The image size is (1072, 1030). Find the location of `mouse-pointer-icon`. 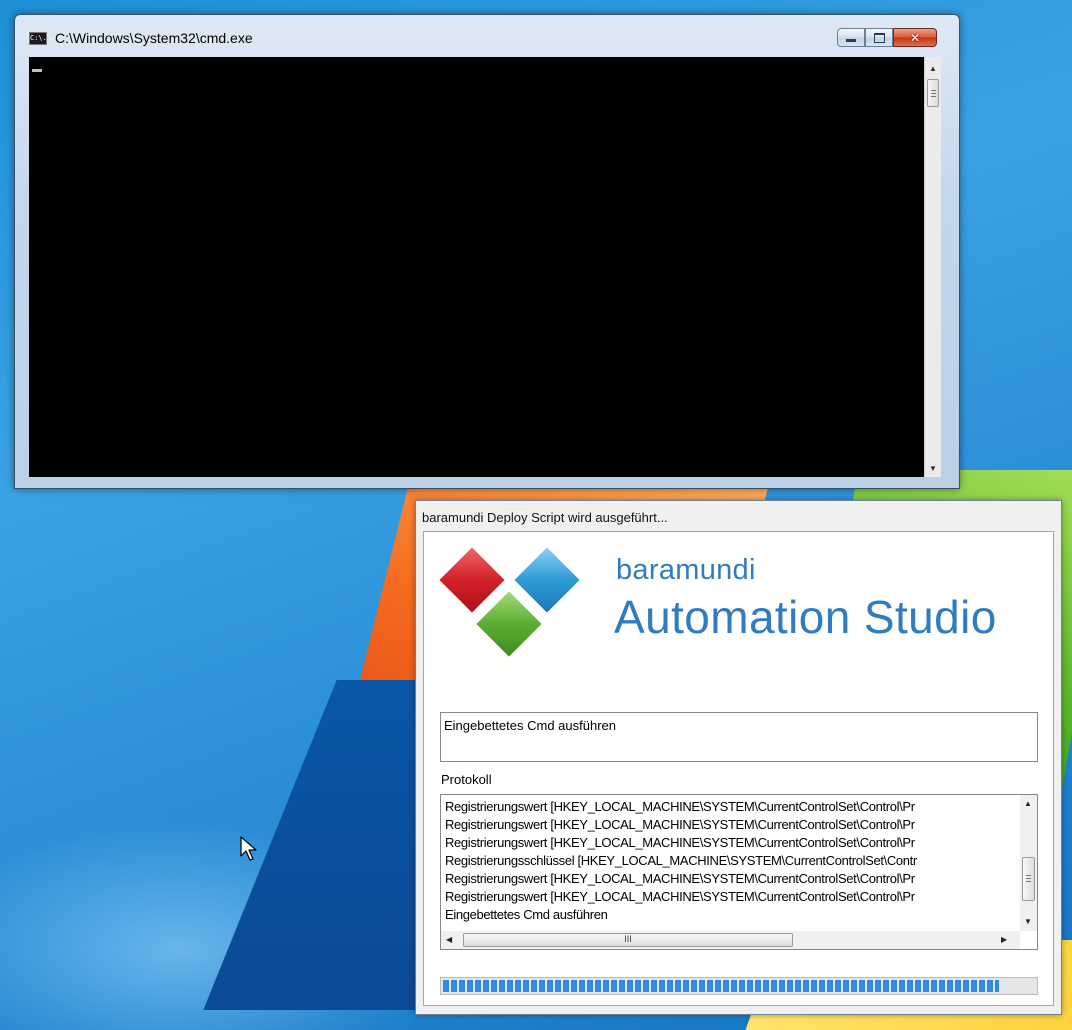

mouse-pointer-icon is located at coordinates (248, 848).